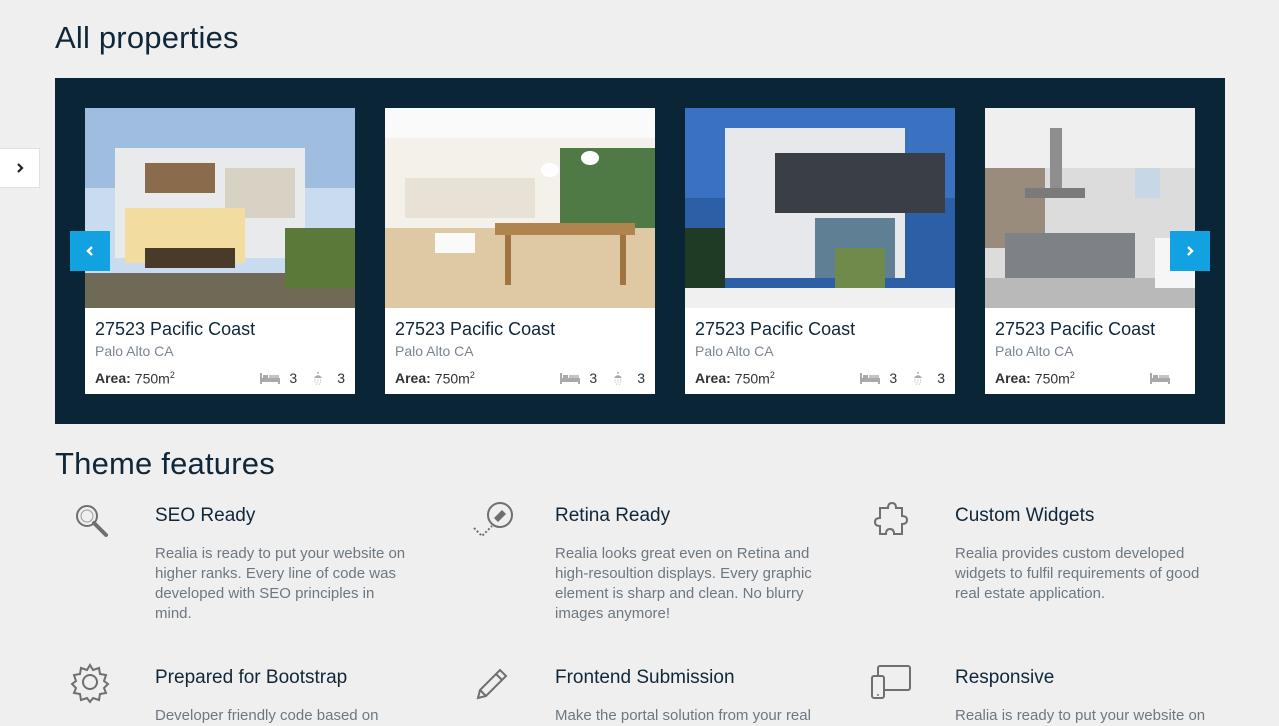  Describe the element at coordinates (1025, 515) in the screenshot. I see `feature-title: Custom Widgets` at that location.